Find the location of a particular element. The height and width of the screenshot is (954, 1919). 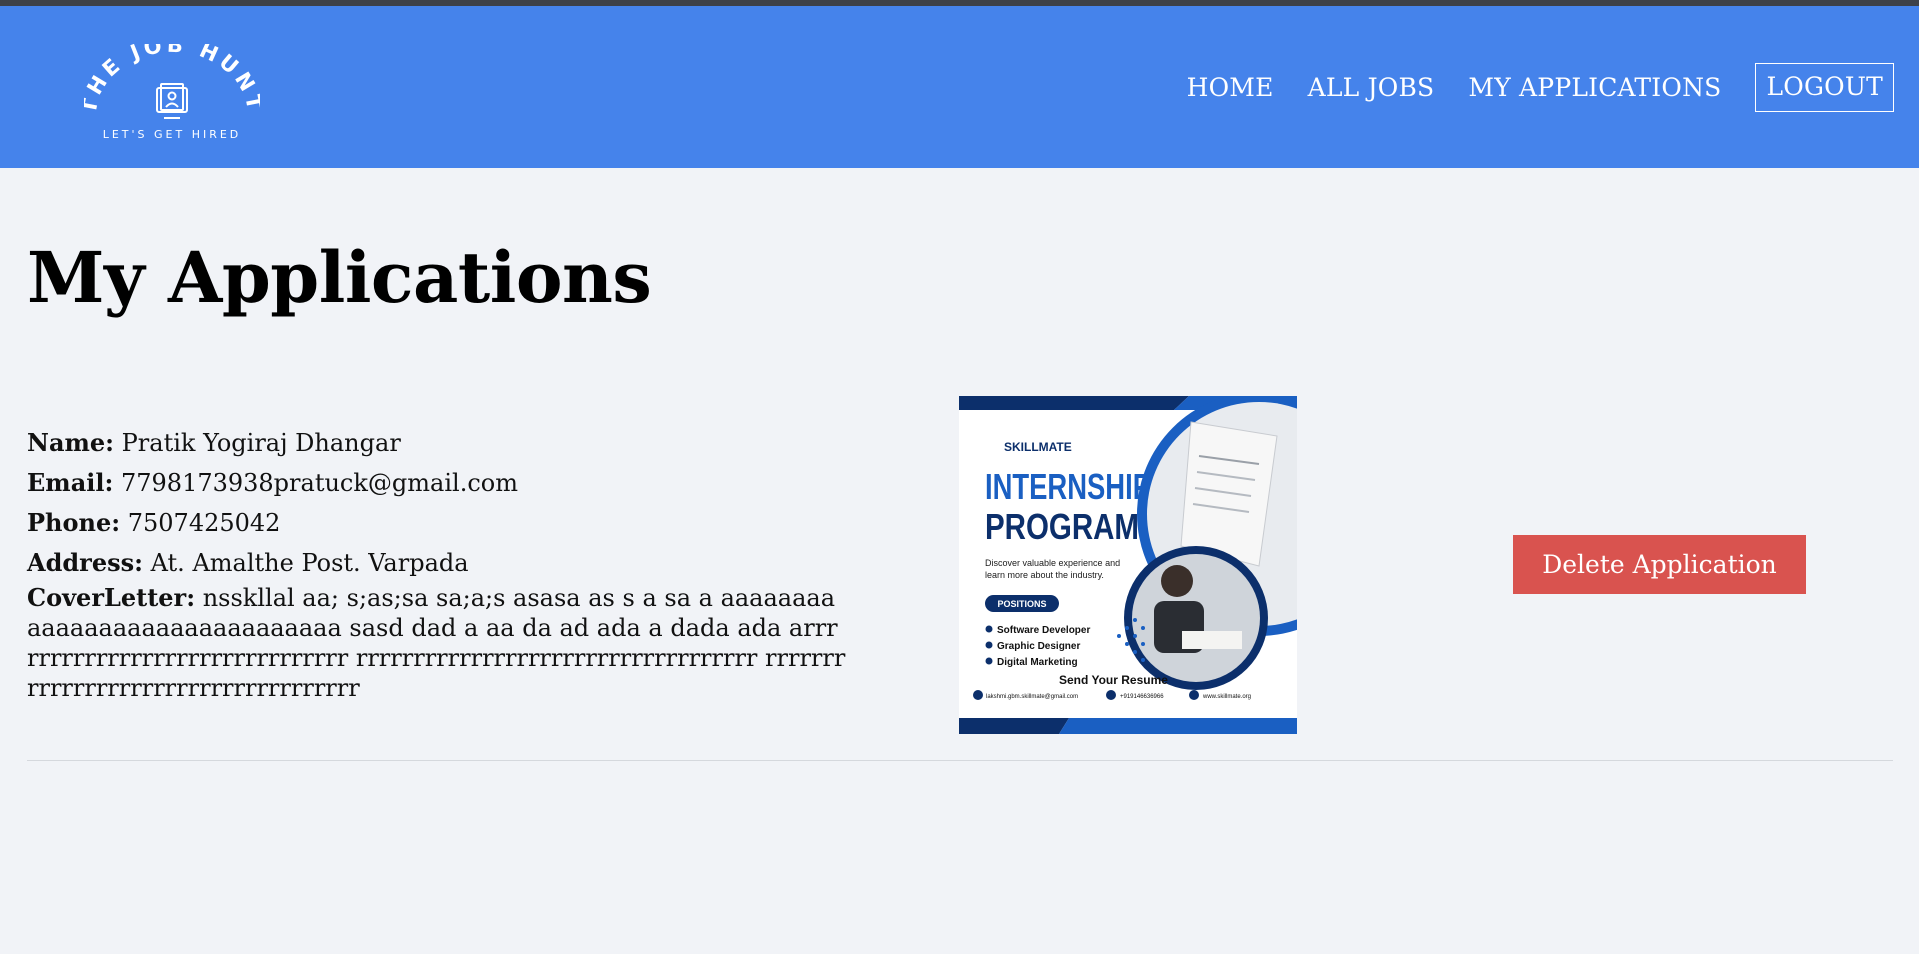

poster-web-icon is located at coordinates (1194, 695).